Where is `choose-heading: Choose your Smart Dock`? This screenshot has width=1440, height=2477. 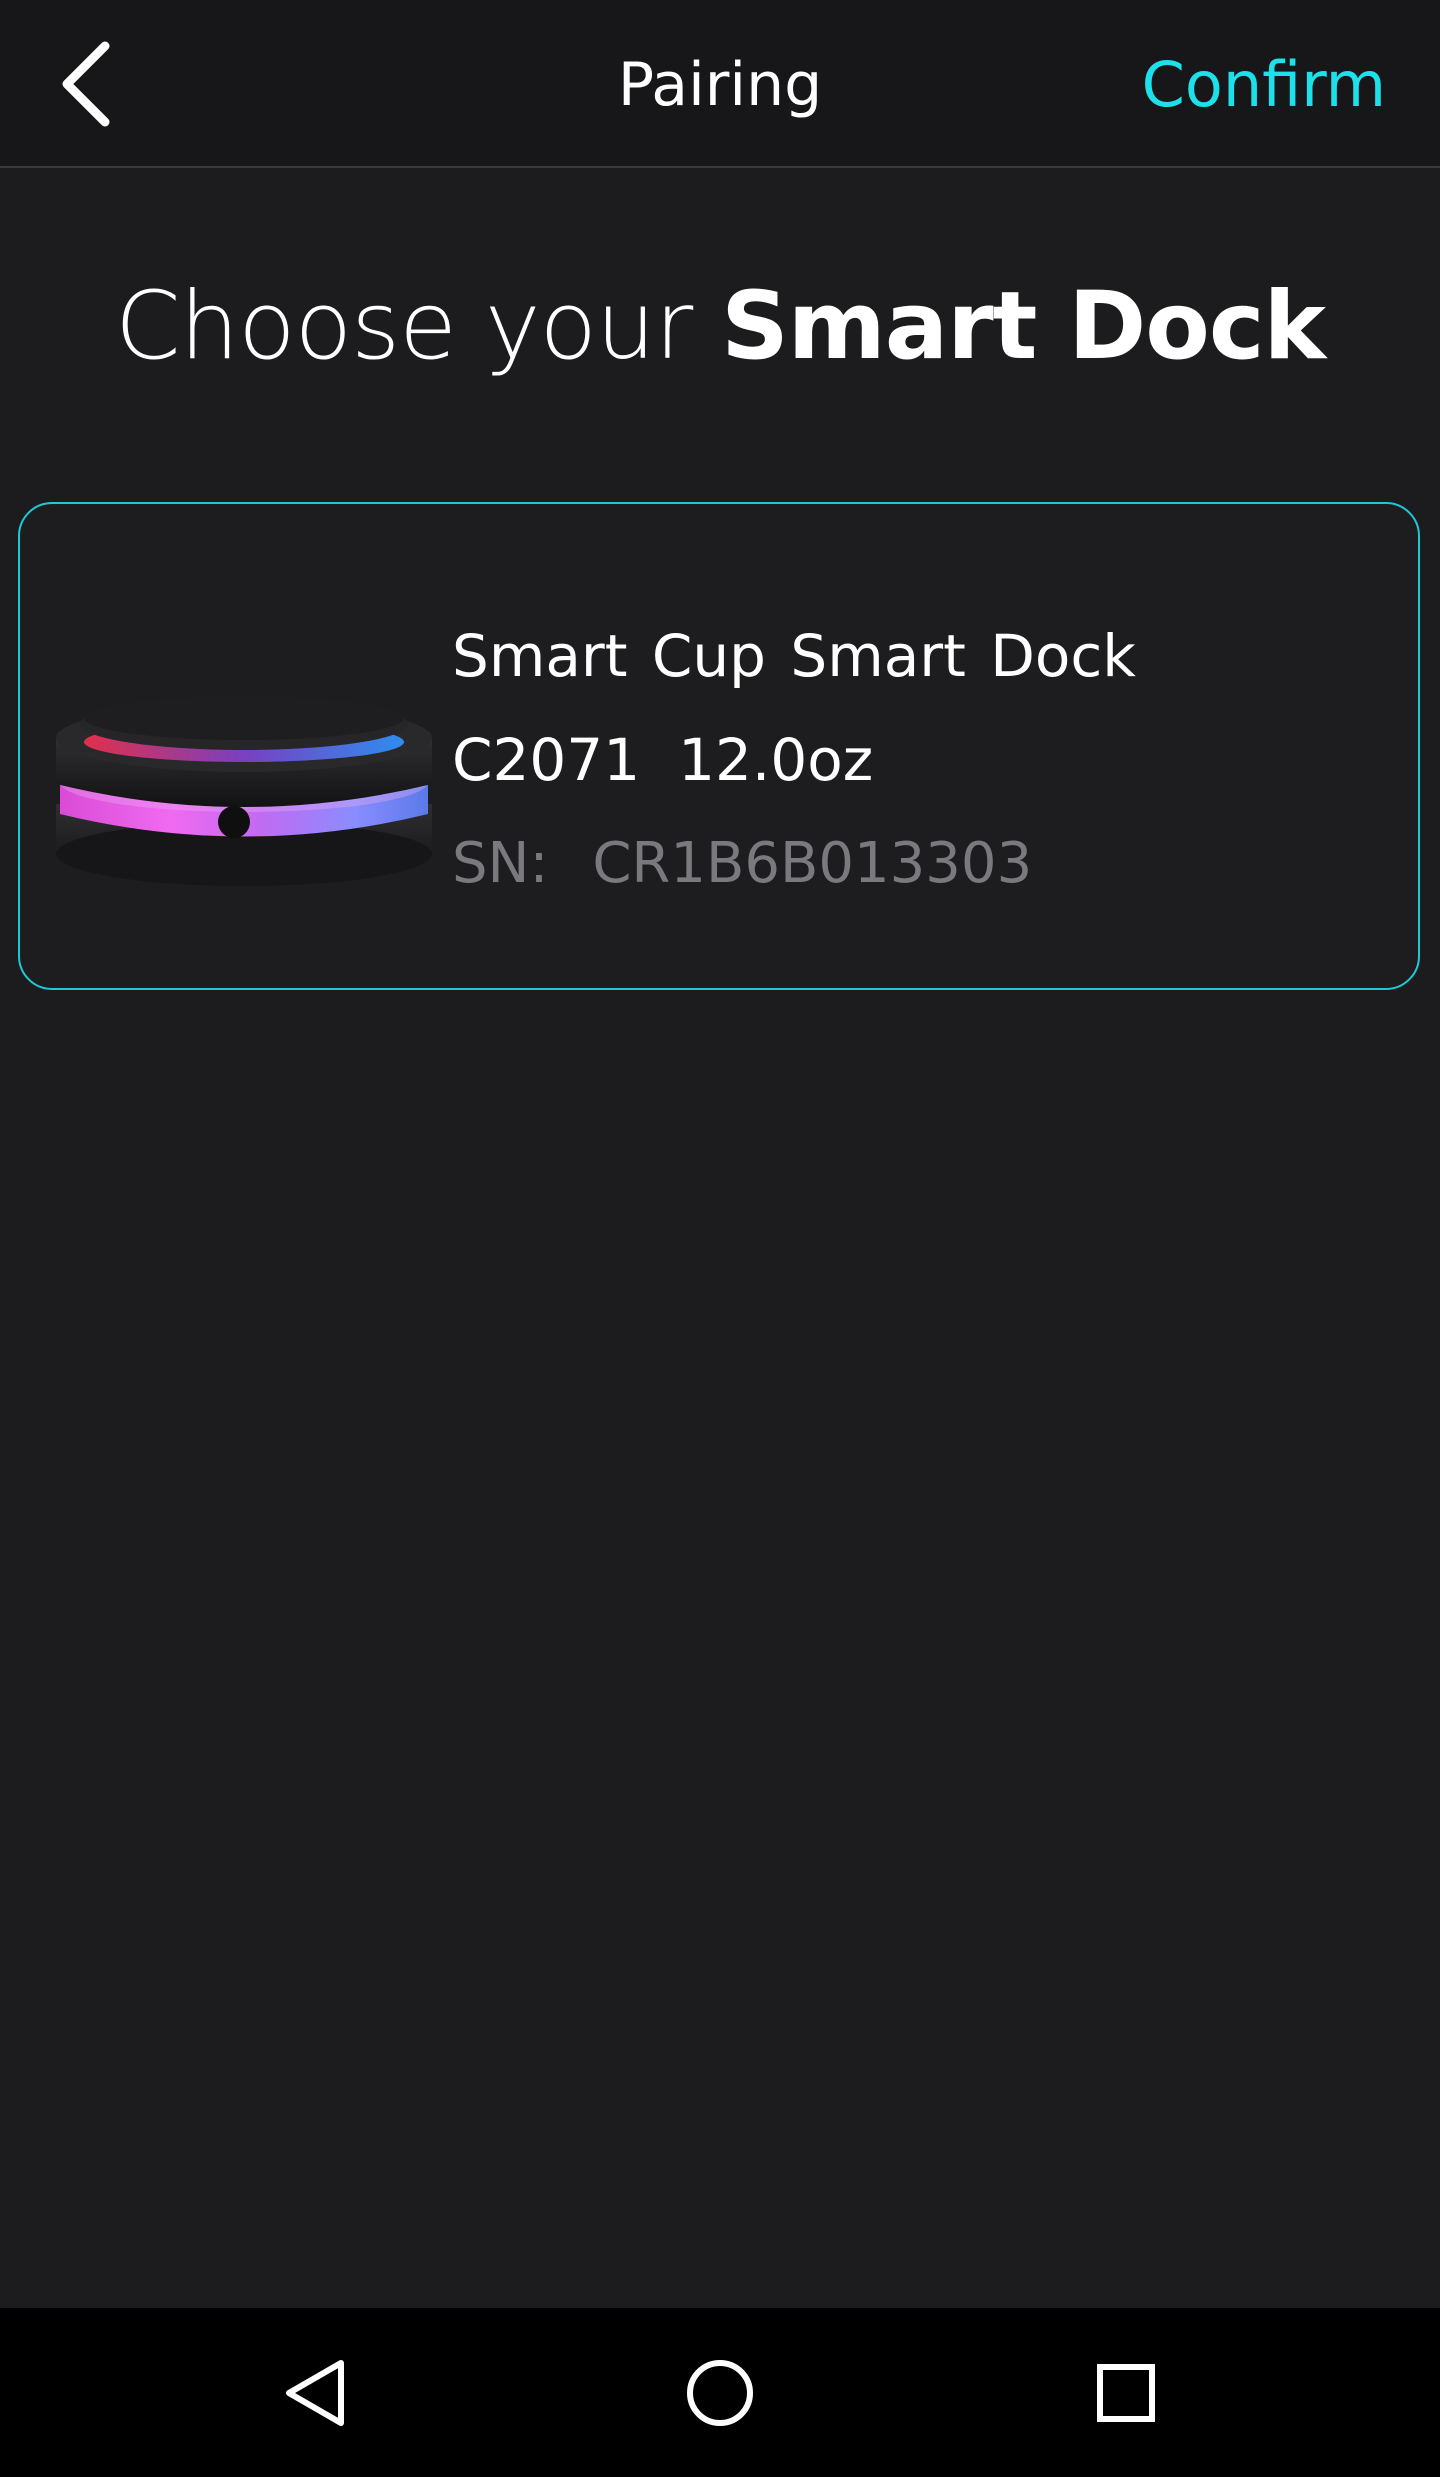 choose-heading: Choose your Smart Dock is located at coordinates (720, 327).